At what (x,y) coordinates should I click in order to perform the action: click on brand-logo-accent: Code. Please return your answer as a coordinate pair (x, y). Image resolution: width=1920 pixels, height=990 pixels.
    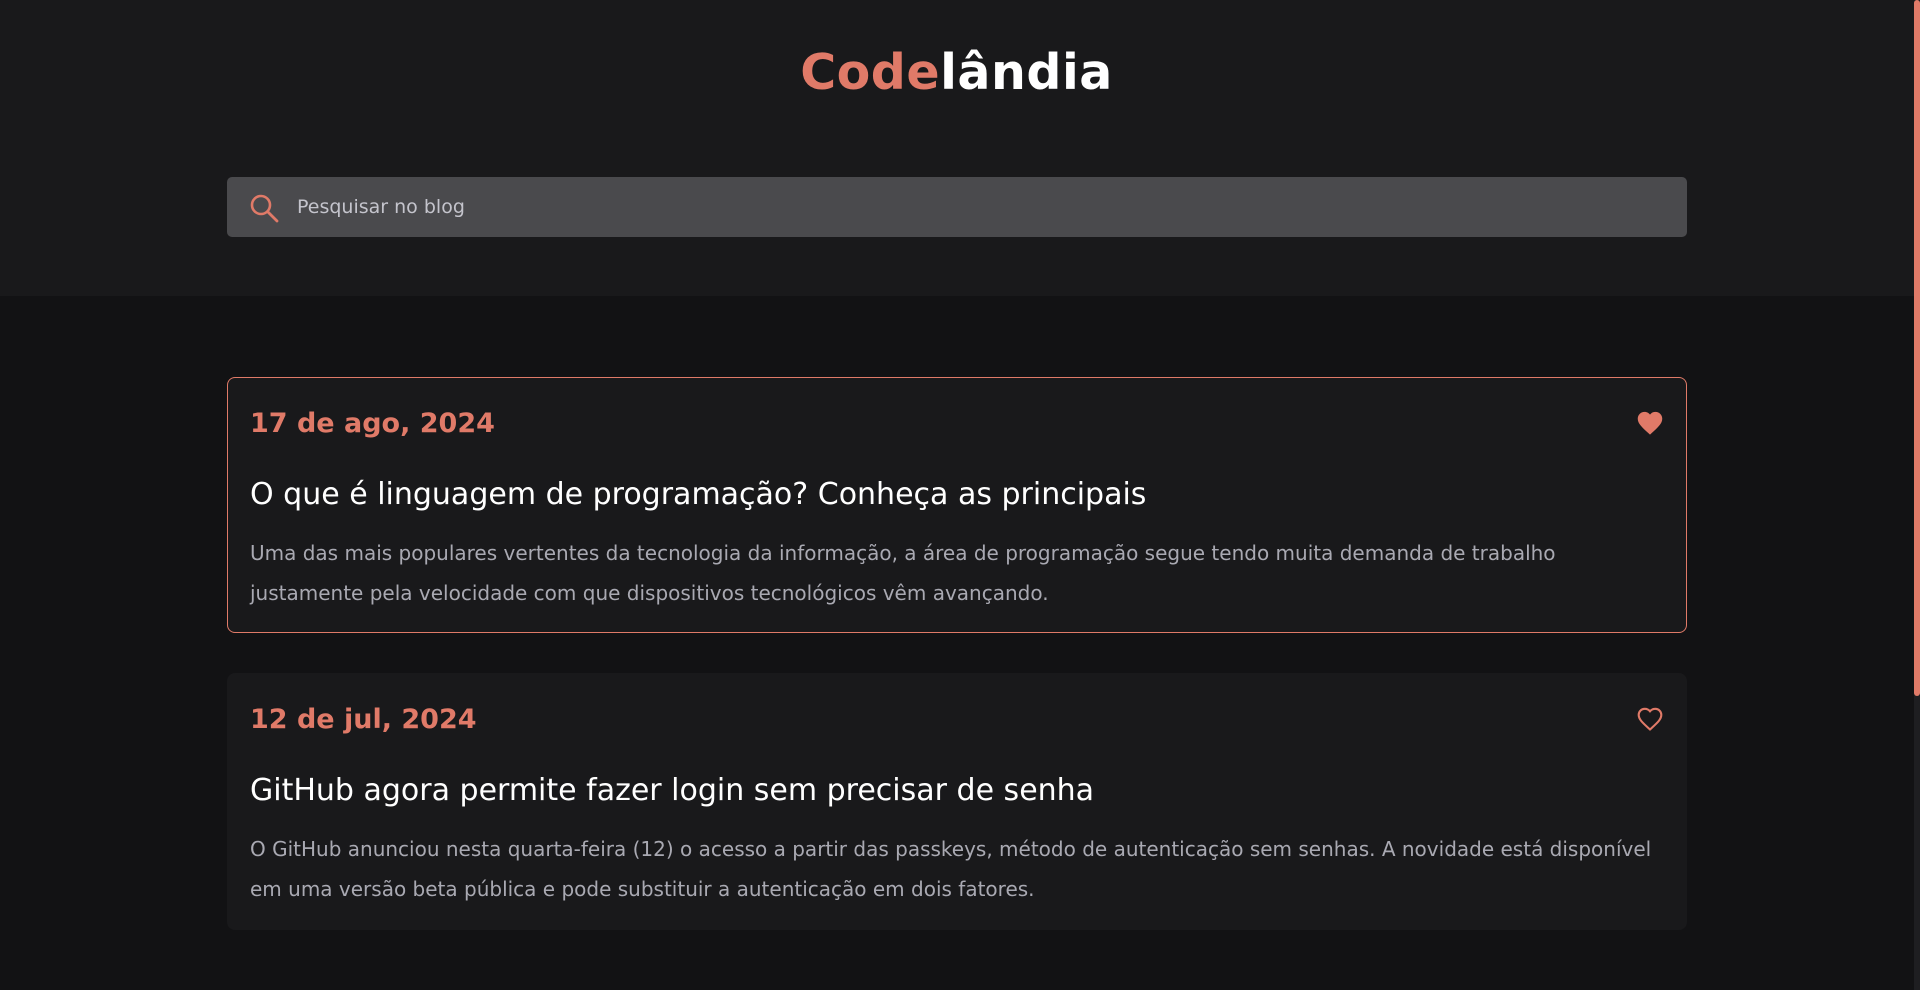
    Looking at the image, I should click on (870, 72).